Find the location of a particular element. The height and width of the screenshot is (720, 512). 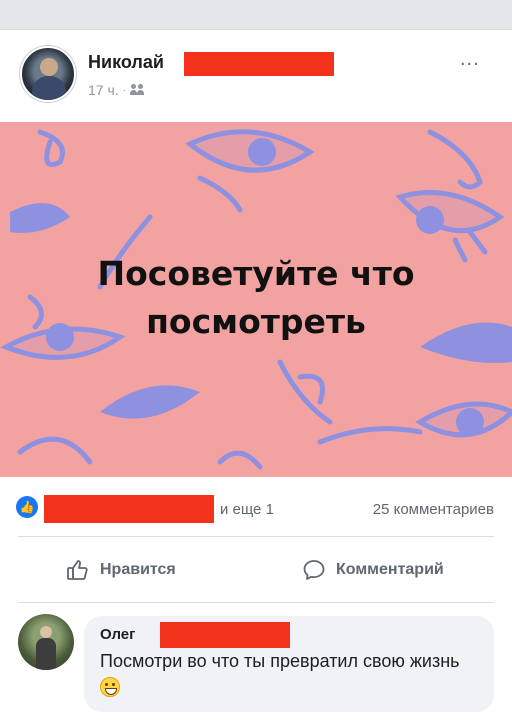

like-button: Нравится is located at coordinates (121, 570).